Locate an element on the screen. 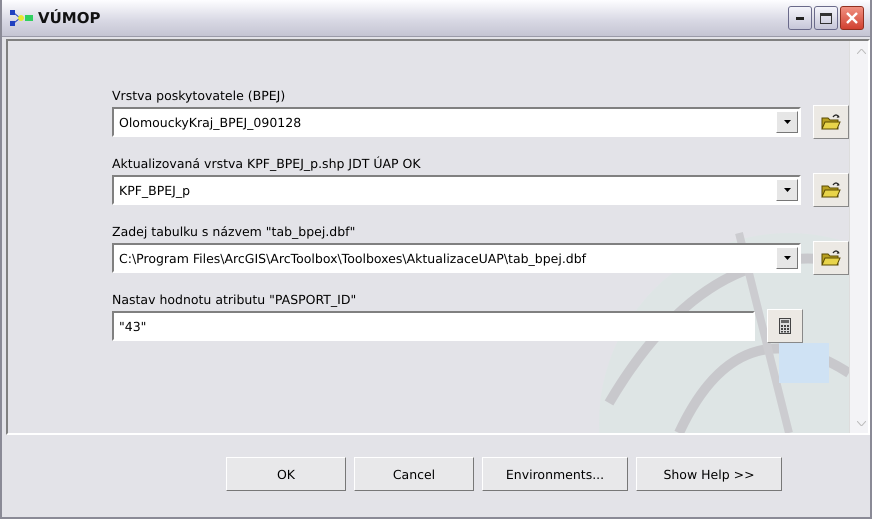  input-field: "43" is located at coordinates (433, 326).